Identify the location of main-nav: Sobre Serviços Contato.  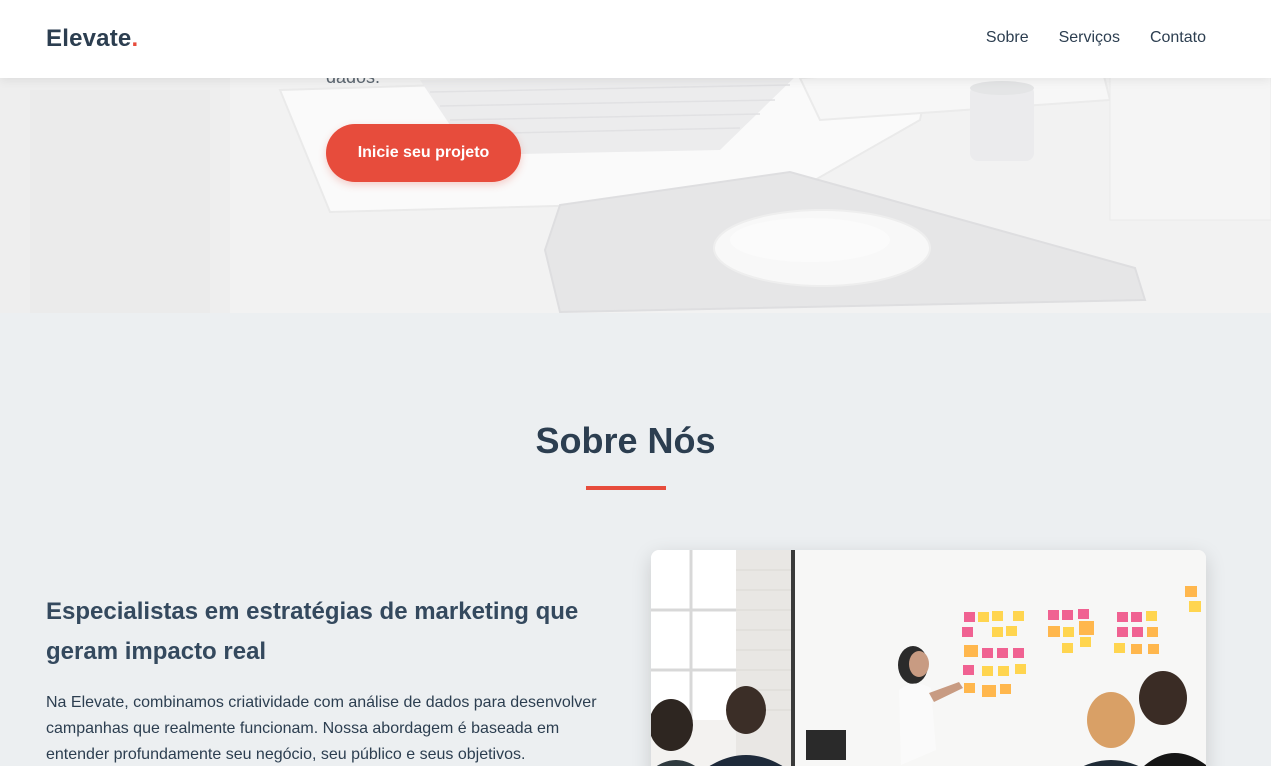
(1096, 38).